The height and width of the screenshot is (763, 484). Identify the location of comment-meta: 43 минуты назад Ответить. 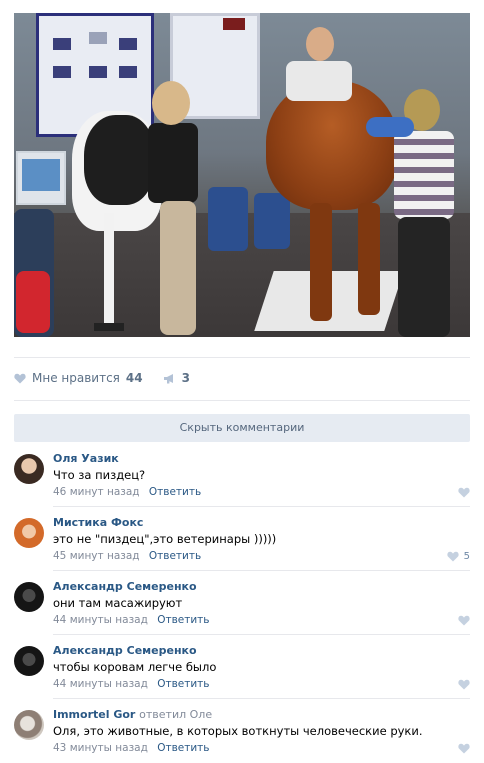
(131, 748).